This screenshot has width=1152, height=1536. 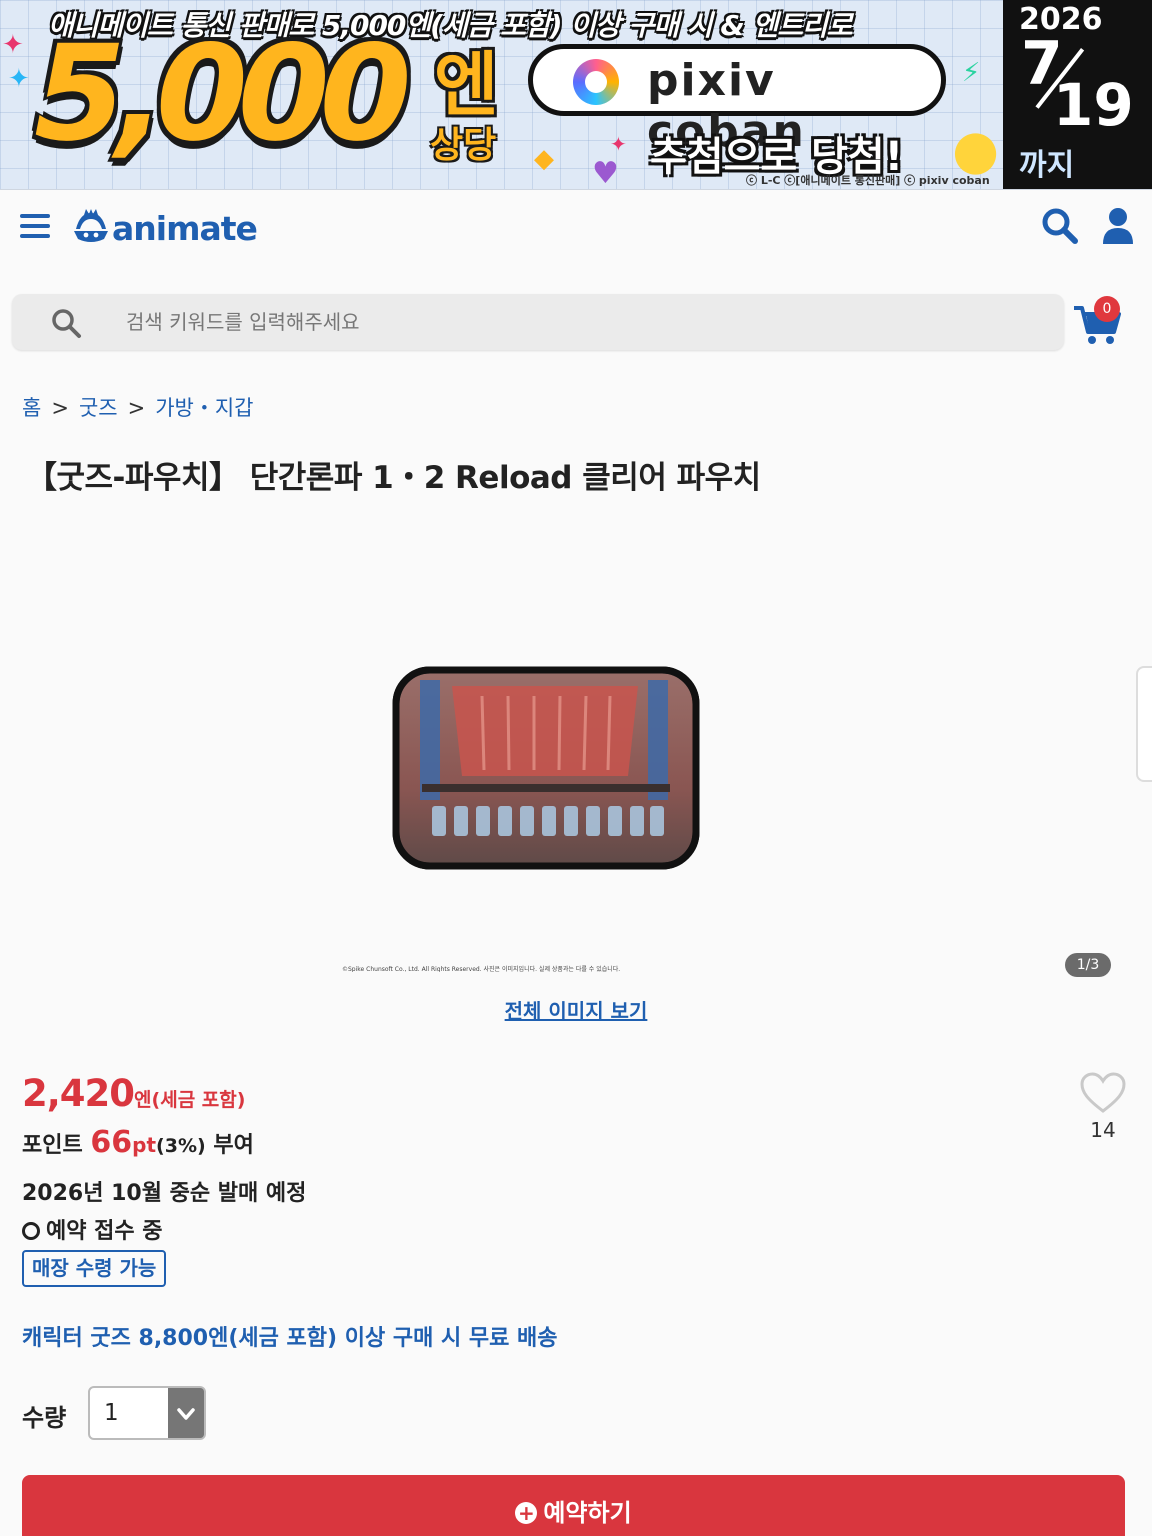 What do you see at coordinates (1103, 1130) in the screenshot?
I see `favorite-count: 14` at bounding box center [1103, 1130].